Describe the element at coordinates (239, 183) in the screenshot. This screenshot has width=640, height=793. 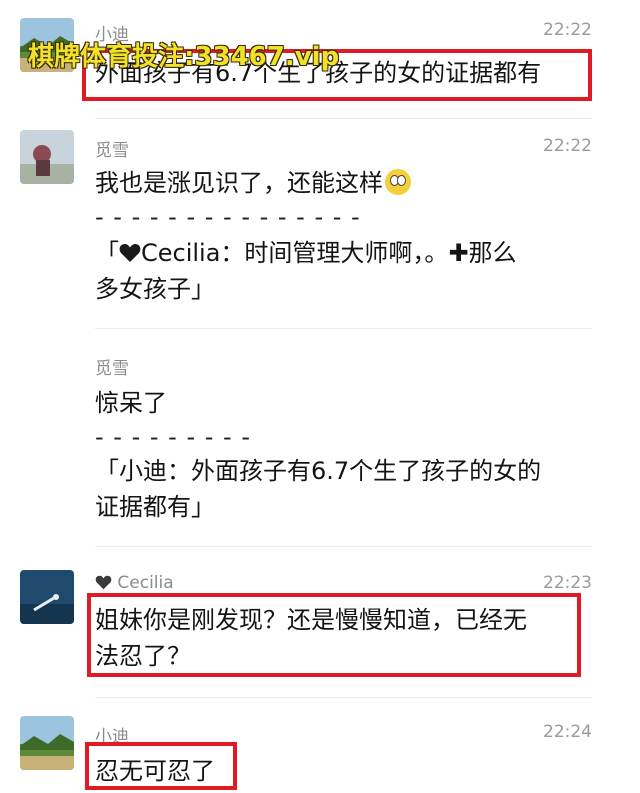
I see `message-line: 我也是涨见识了，还能这样` at that location.